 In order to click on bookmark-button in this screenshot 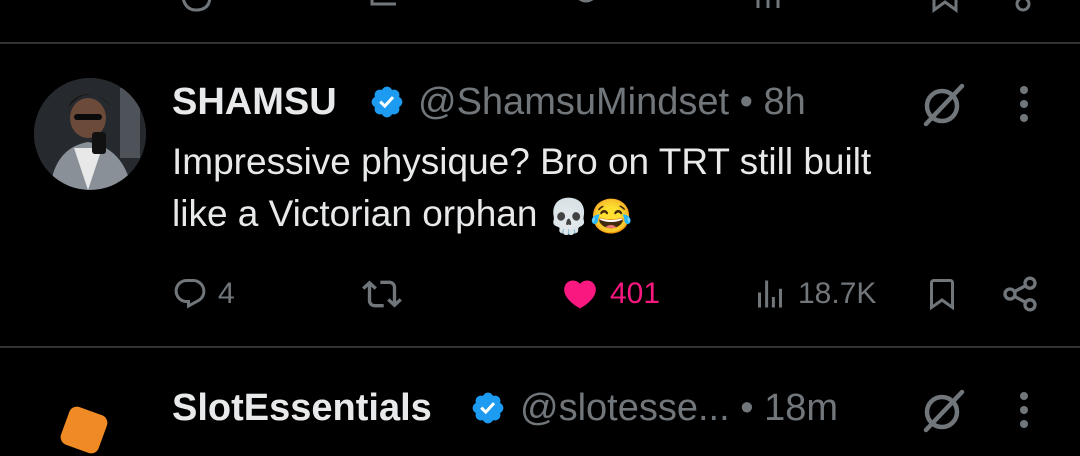, I will do `click(942, 294)`.